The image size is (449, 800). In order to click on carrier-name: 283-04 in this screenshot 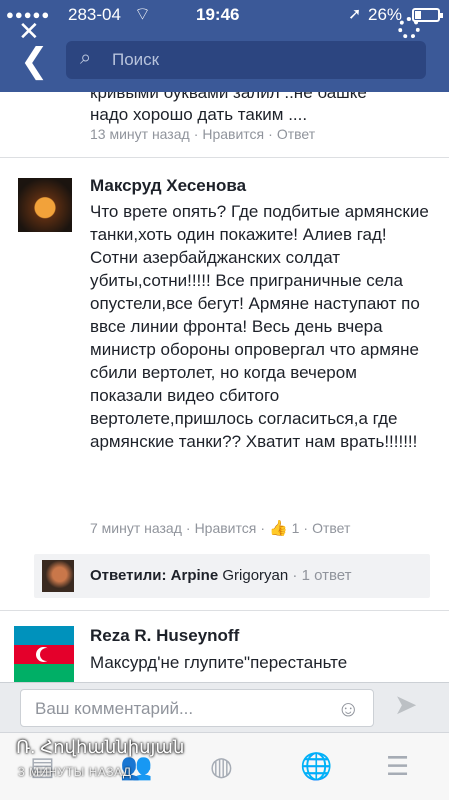, I will do `click(94, 14)`.